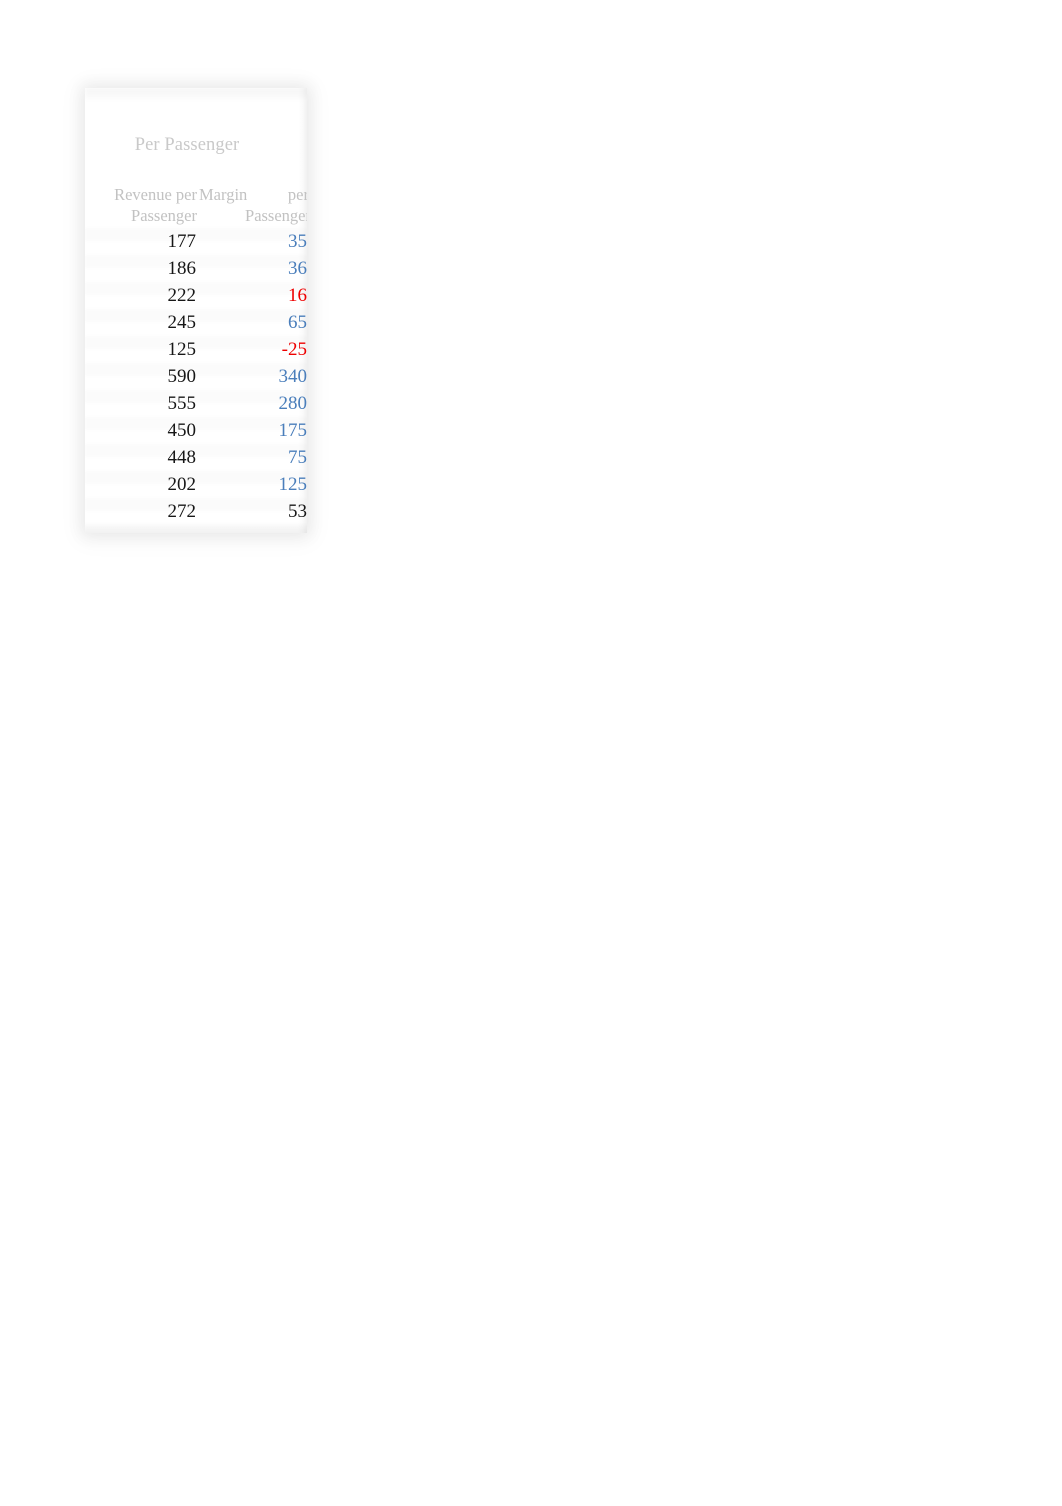 The width and height of the screenshot is (1062, 1506). What do you see at coordinates (182, 376) in the screenshot?
I see `cell-revenue-per-passenger: 590` at bounding box center [182, 376].